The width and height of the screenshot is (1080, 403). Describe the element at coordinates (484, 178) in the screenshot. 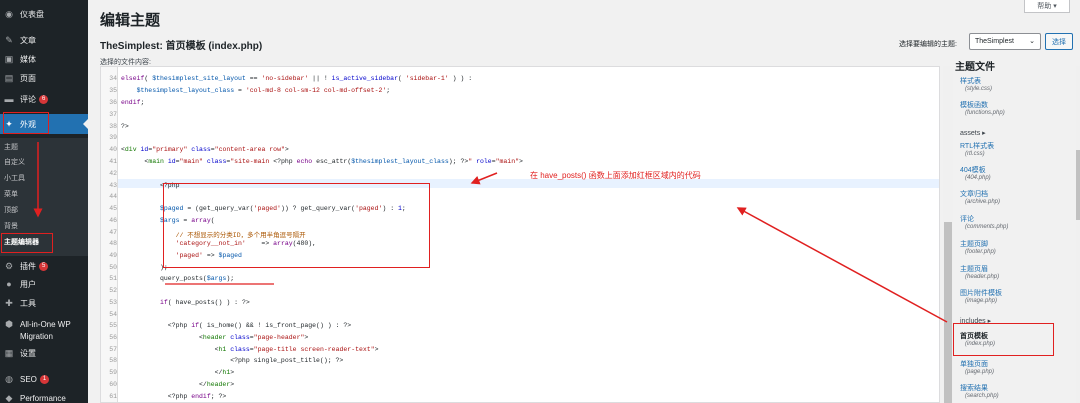

I see `arrow-to-code-box` at that location.